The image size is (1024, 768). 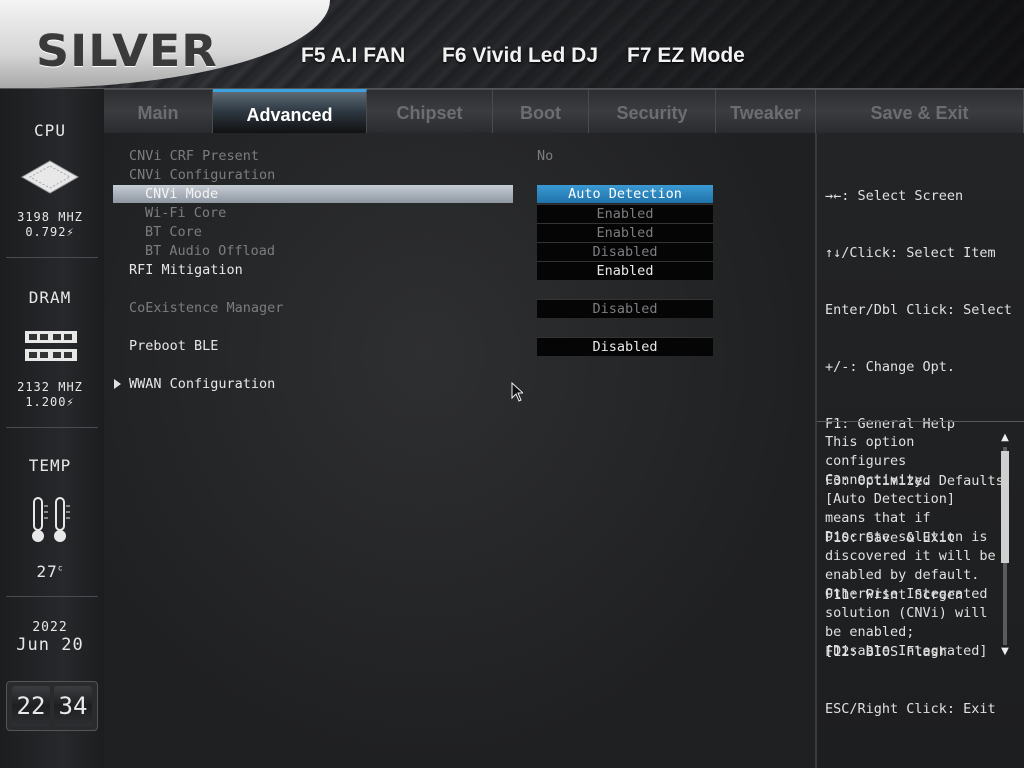 What do you see at coordinates (182, 194) in the screenshot?
I see `setting-label: CNVi Mode` at bounding box center [182, 194].